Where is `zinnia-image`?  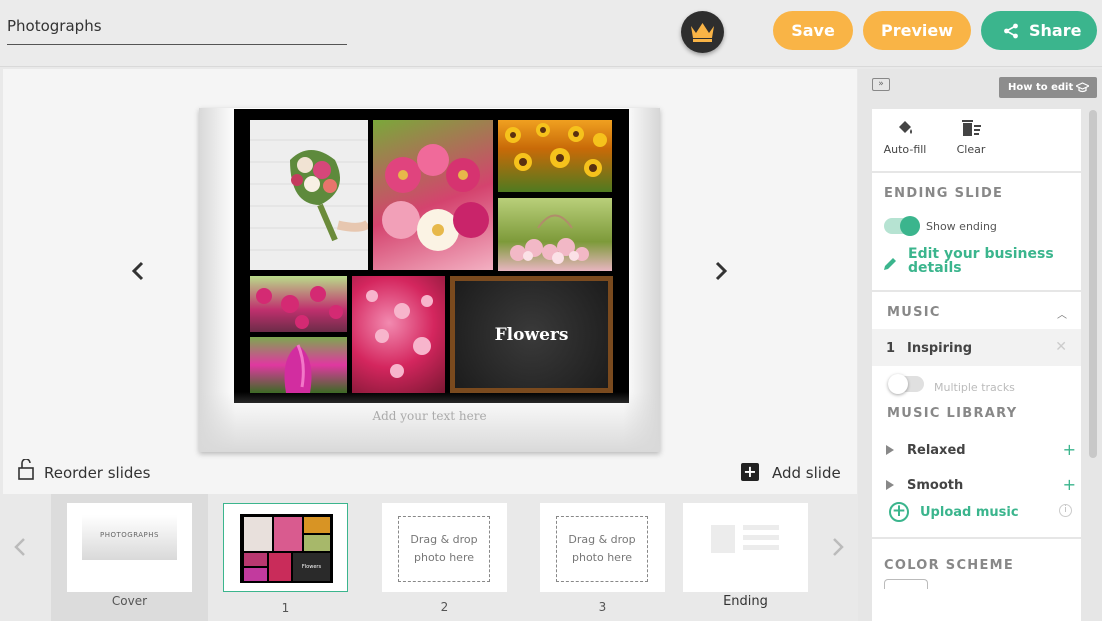 zinnia-image is located at coordinates (435, 197).